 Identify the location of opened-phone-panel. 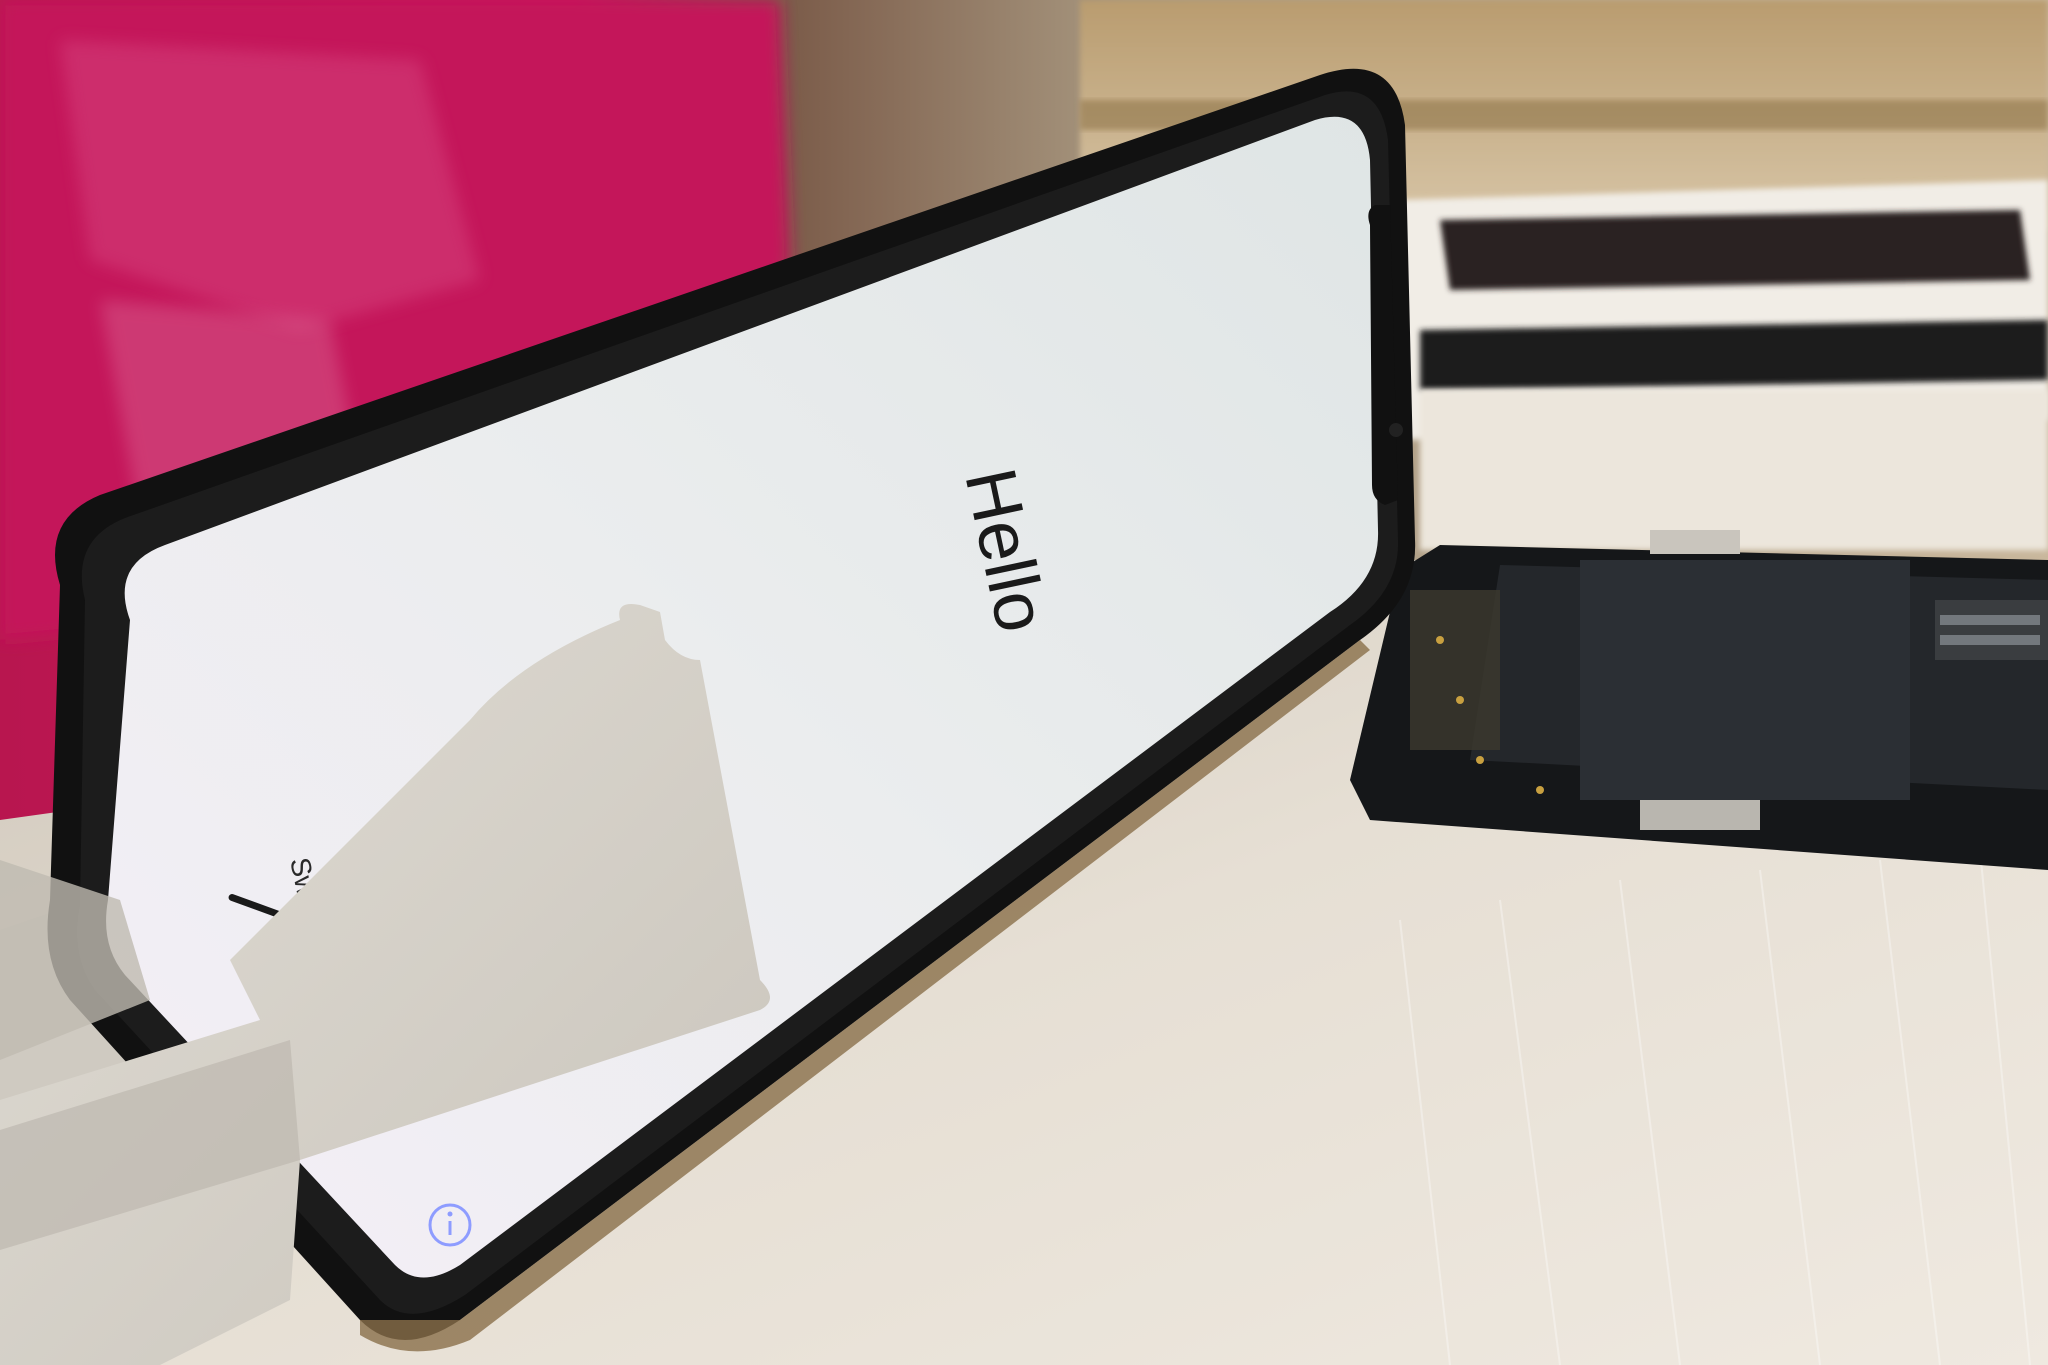
(1699, 700).